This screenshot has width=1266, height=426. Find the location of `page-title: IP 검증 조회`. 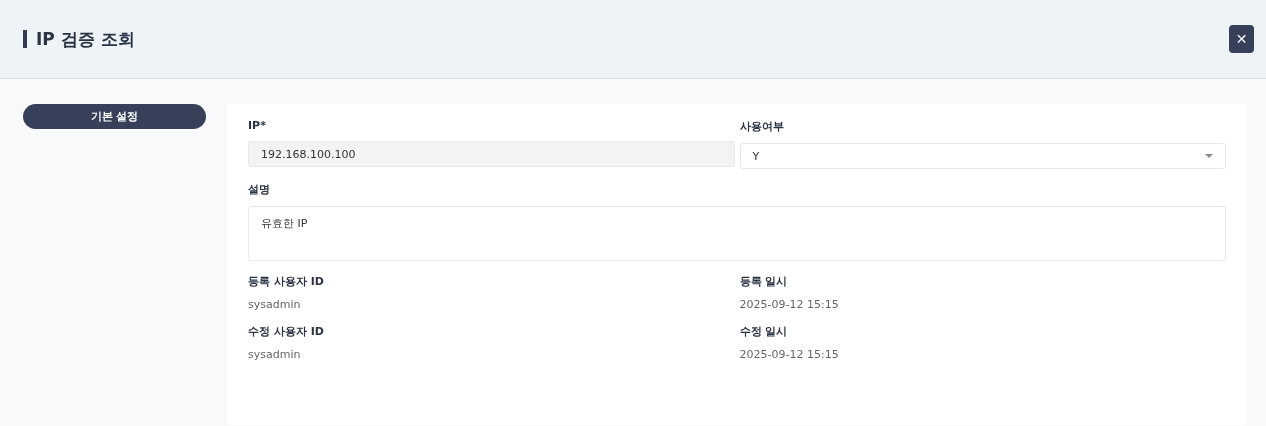

page-title: IP 검증 조회 is located at coordinates (85, 39).